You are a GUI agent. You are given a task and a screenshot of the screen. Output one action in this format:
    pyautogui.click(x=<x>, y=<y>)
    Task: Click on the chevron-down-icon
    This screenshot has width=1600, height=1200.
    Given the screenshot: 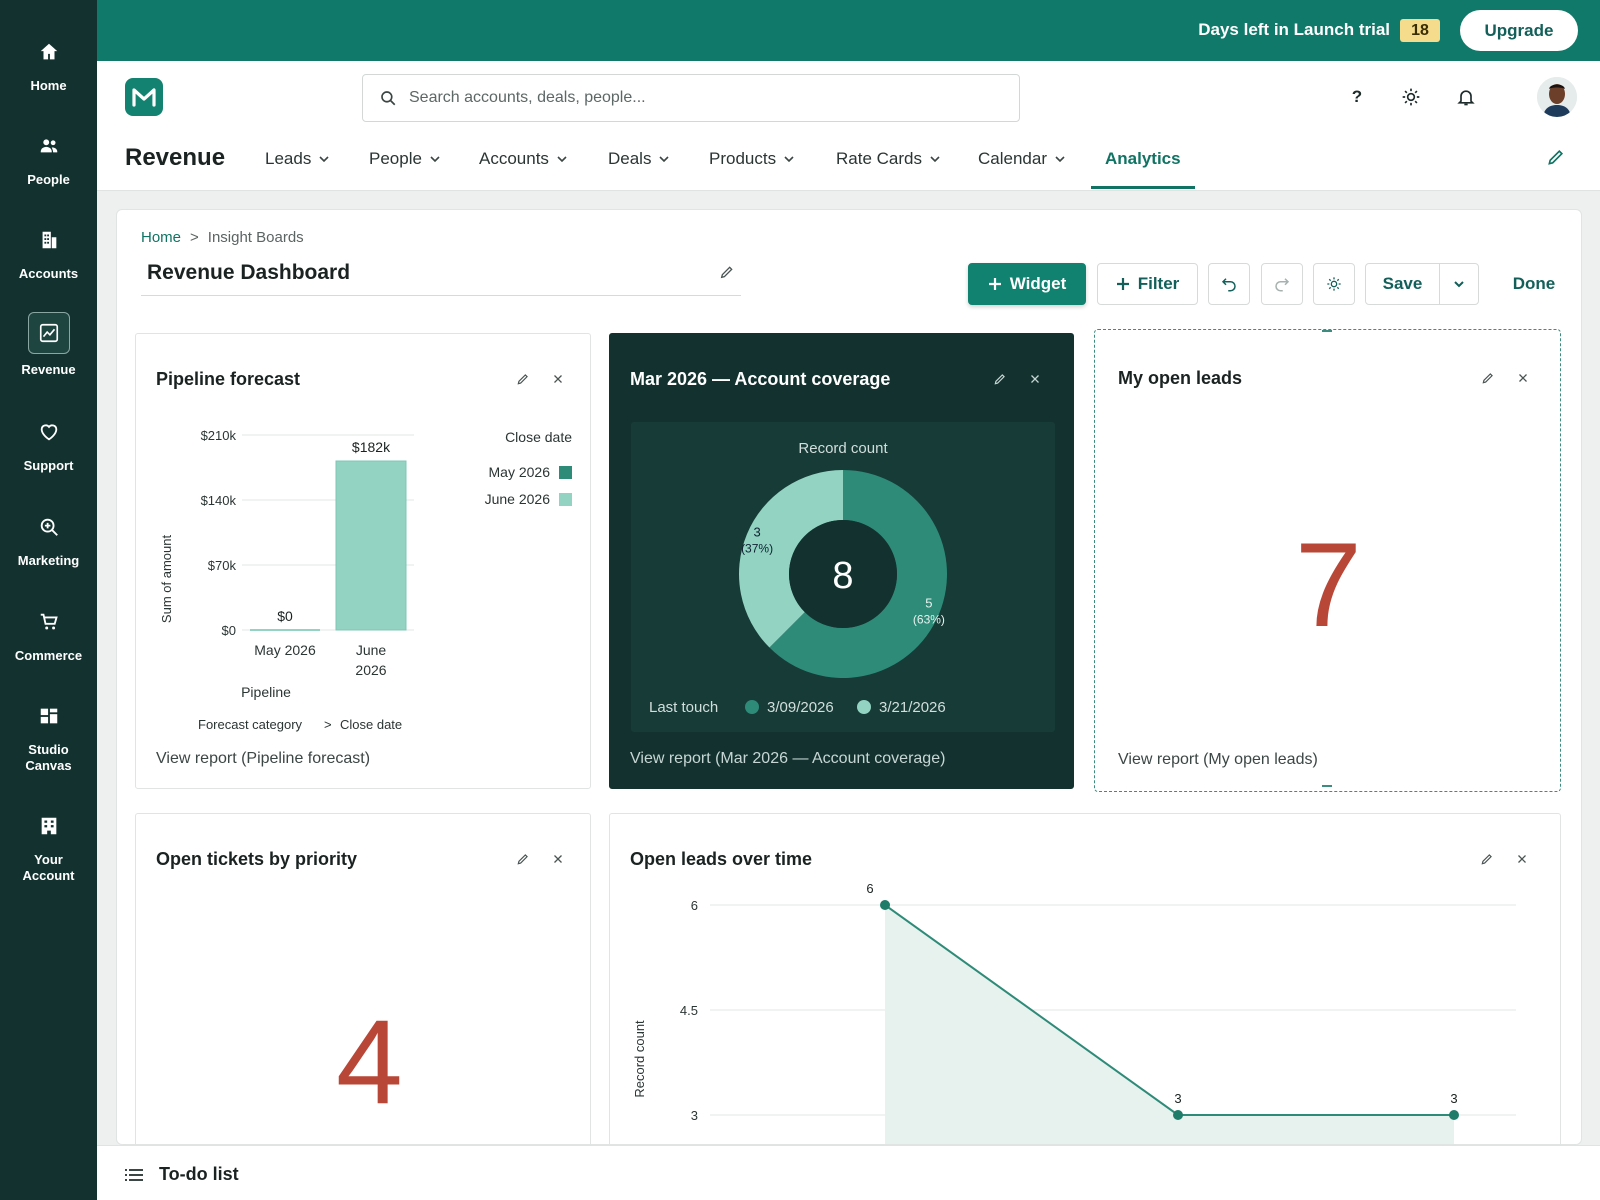 What is the action you would take?
    pyautogui.click(x=1060, y=159)
    